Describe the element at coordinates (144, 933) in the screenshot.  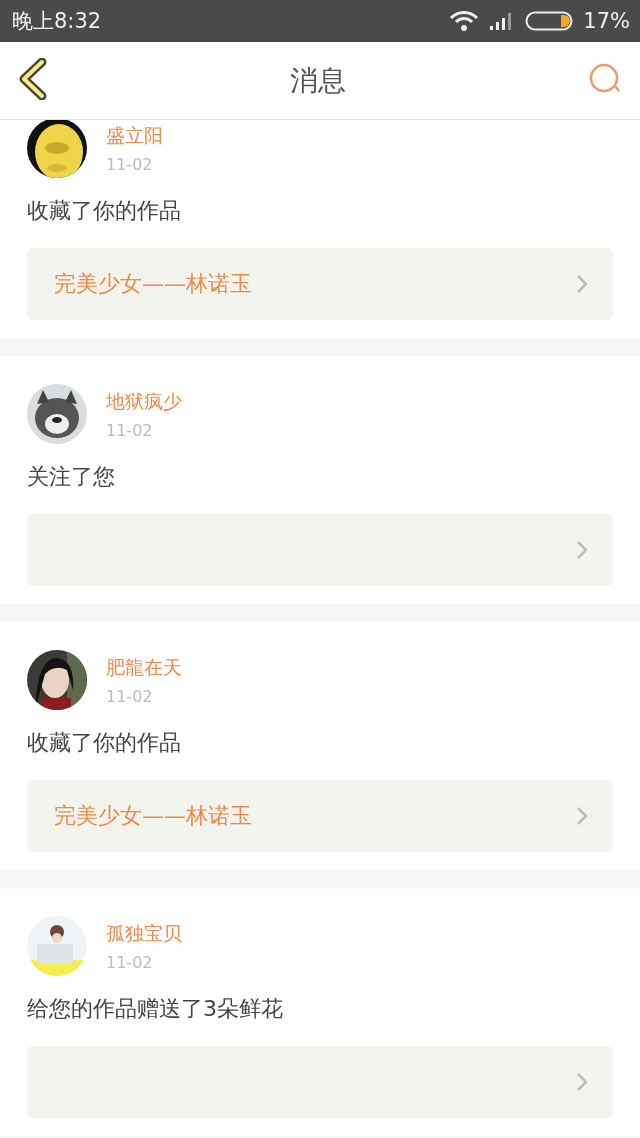
I see `user-name: 孤独宝贝` at that location.